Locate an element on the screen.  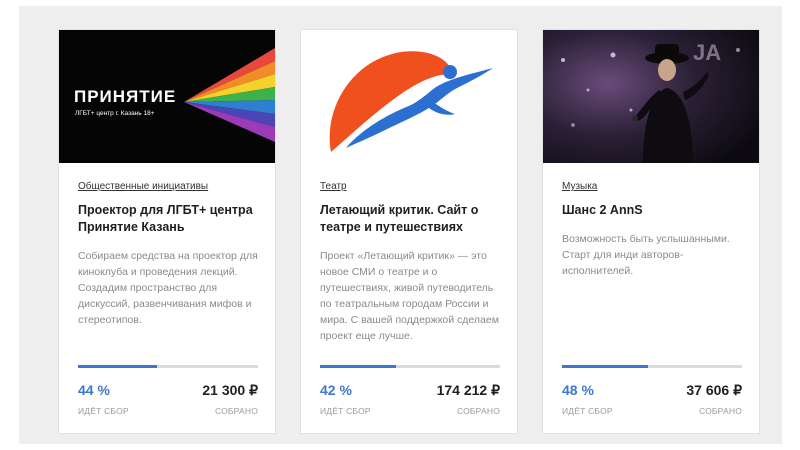
singer-photo: JA is located at coordinates (651, 96).